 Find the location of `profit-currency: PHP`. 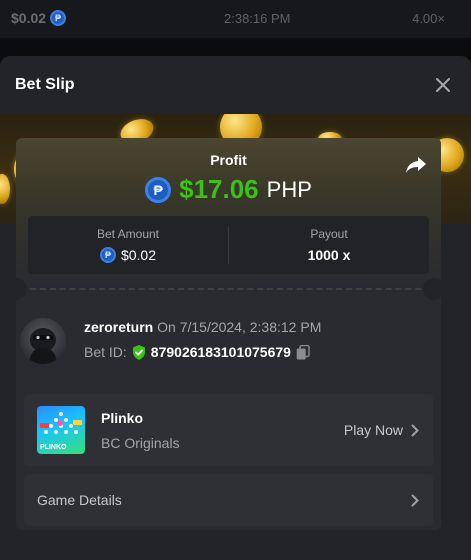

profit-currency: PHP is located at coordinates (289, 189).